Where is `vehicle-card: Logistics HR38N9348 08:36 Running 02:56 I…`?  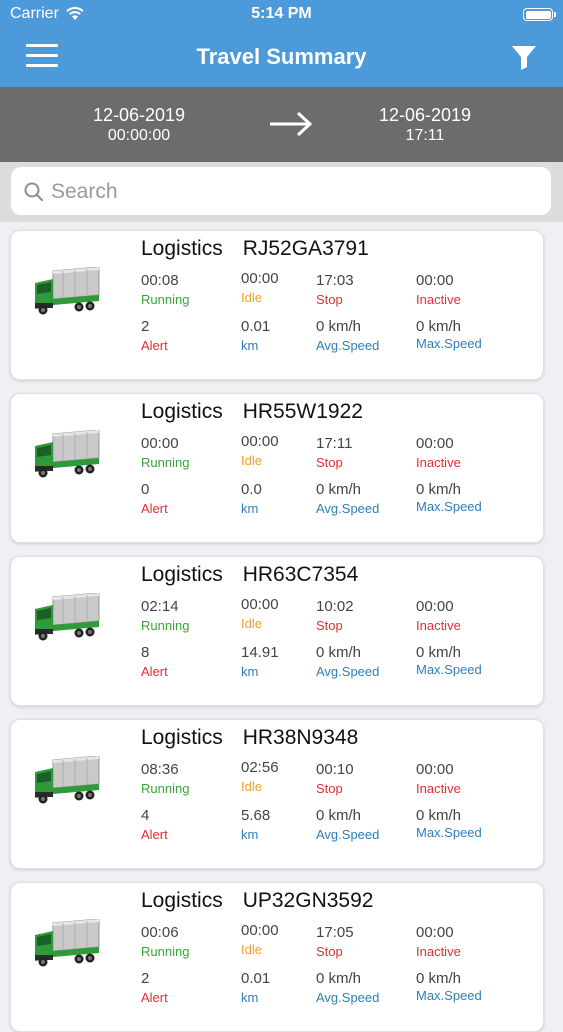
vehicle-card: Logistics HR38N9348 08:36 Running 02:56 I… is located at coordinates (277, 794).